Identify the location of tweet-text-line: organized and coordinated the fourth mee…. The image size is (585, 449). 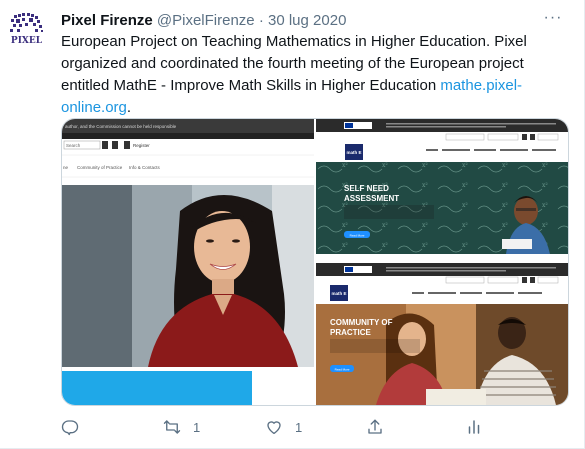
(292, 63).